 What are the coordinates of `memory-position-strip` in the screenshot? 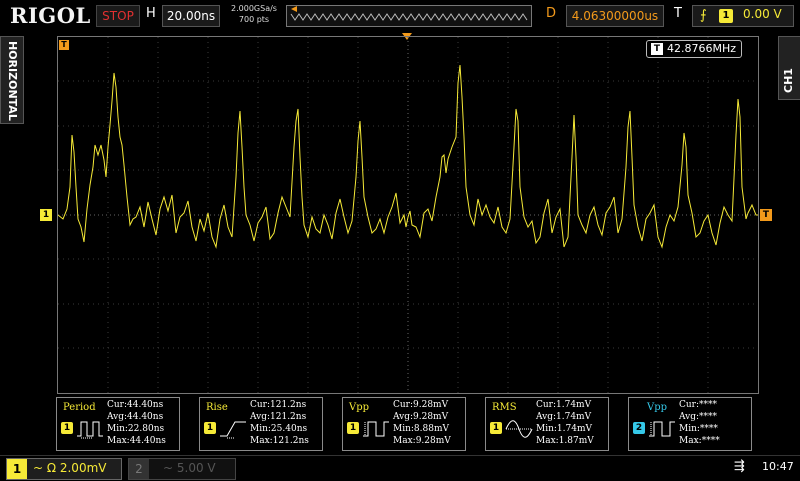 It's located at (409, 16).